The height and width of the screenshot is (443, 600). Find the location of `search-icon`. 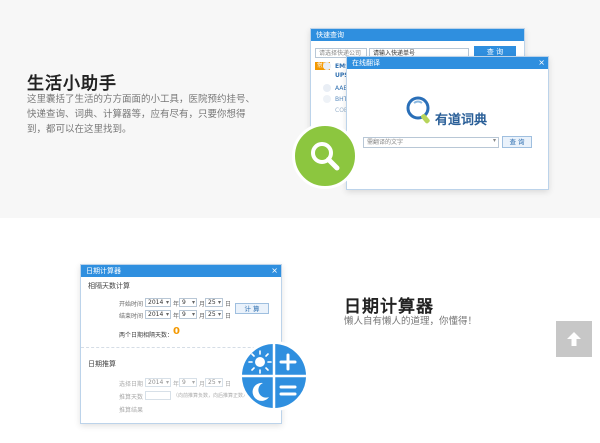

search-icon is located at coordinates (325, 156).